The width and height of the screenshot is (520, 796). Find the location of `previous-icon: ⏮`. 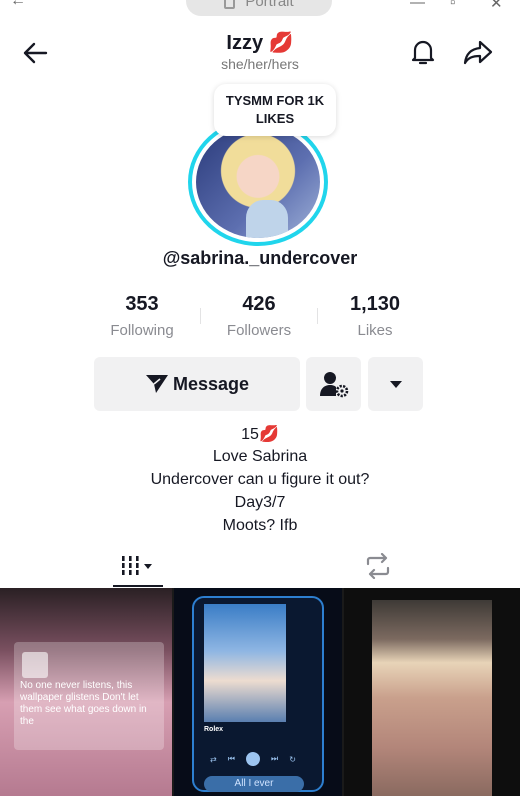

previous-icon: ⏮ is located at coordinates (231, 758).